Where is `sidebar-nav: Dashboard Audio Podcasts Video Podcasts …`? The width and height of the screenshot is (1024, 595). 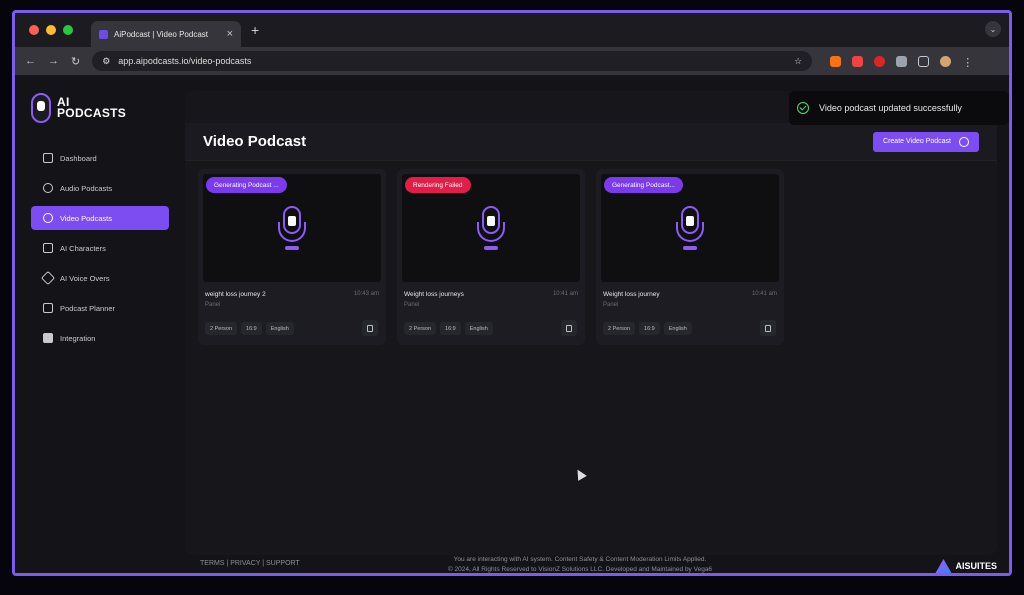
sidebar-nav: Dashboard Audio Podcasts Video Podcasts … is located at coordinates (100, 251).